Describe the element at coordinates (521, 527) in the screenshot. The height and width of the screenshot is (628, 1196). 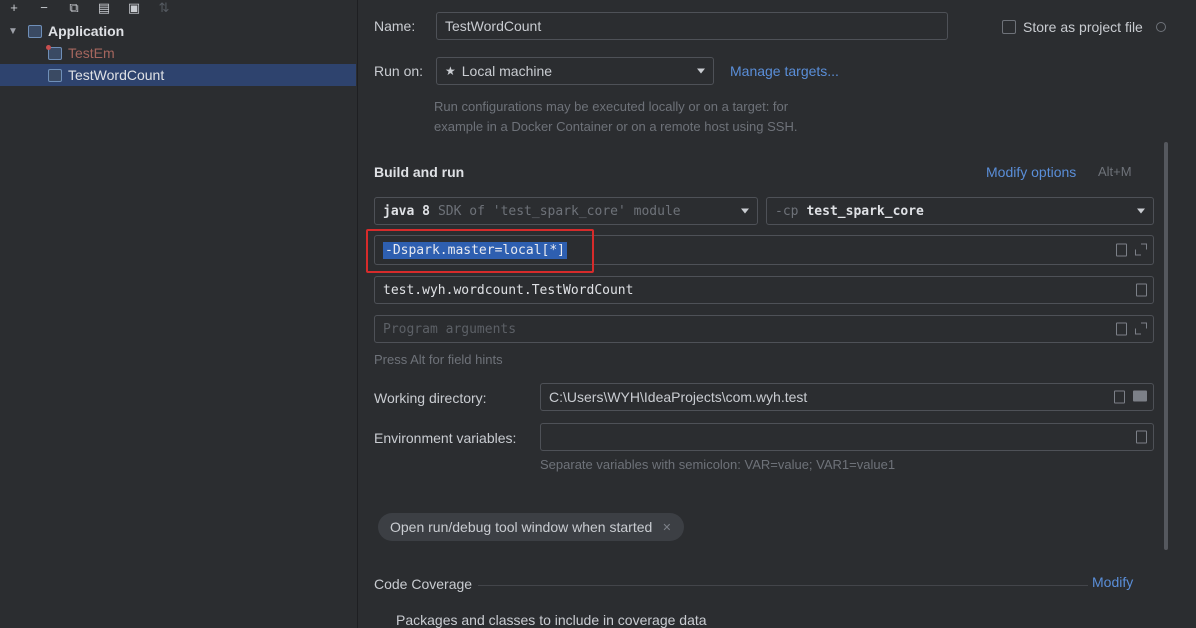
I see `open-tool-window-label: Open run/debug tool window when started` at that location.